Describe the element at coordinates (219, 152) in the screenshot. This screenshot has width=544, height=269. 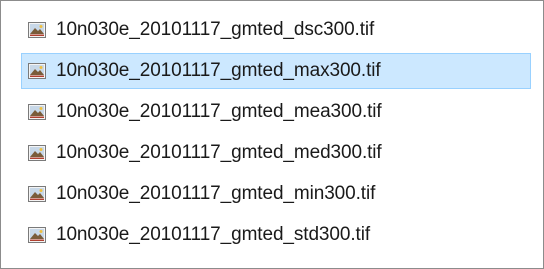
I see `file-name: 10n030e_20101117_gmted_med300.tif` at that location.